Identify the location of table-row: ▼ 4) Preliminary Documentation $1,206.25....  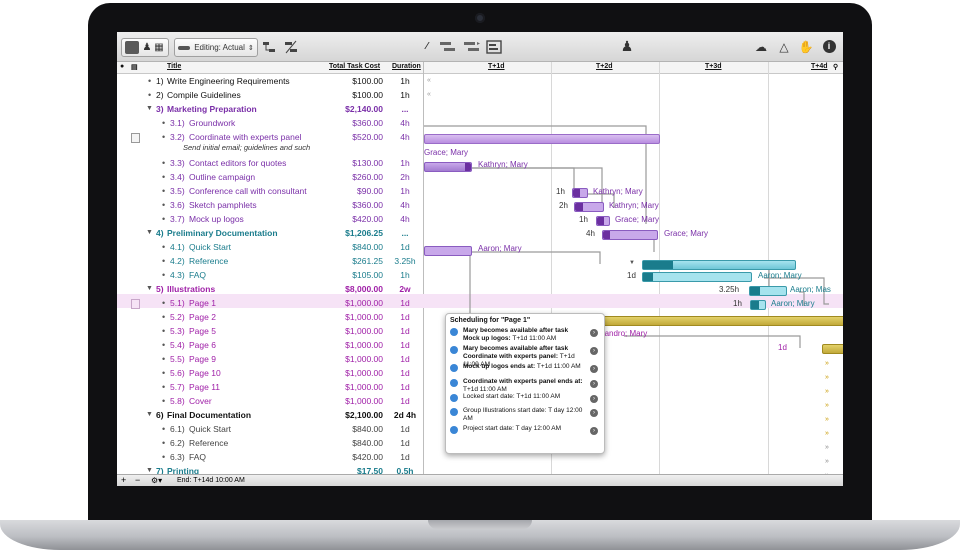
(270, 233).